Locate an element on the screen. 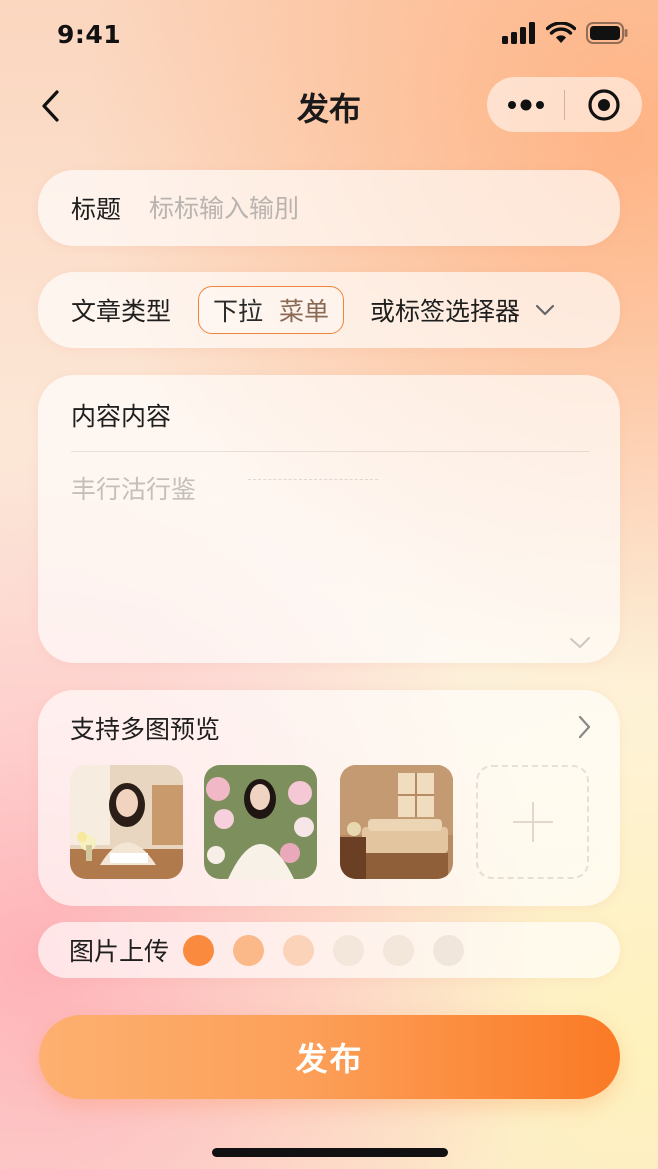 The image size is (658, 1169). target-icon is located at coordinates (603, 104).